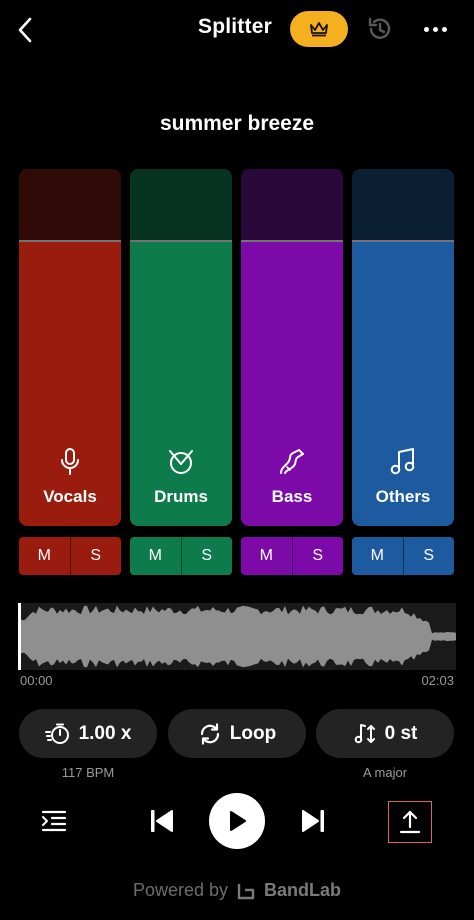 The width and height of the screenshot is (474, 920). I want to click on stem-bass: Bass, so click(292, 347).